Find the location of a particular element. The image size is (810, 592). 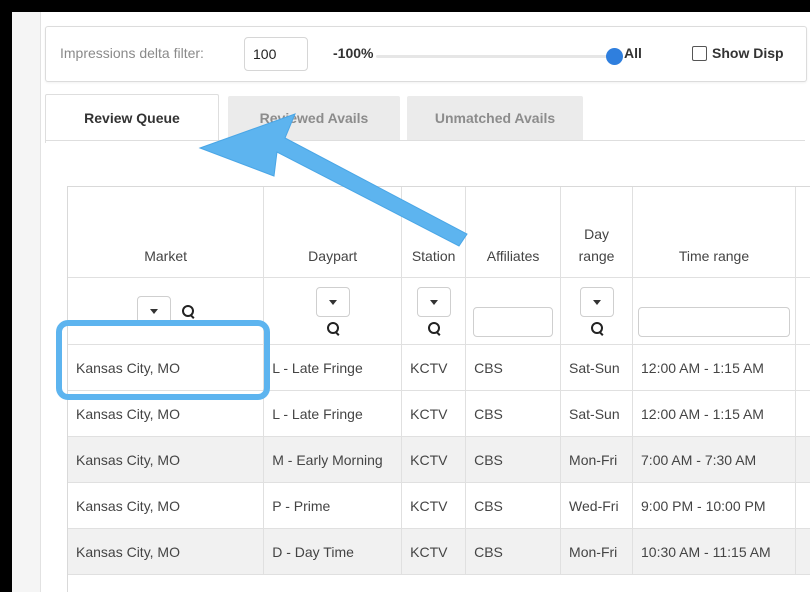

arrow-shape is located at coordinates (333, 180).